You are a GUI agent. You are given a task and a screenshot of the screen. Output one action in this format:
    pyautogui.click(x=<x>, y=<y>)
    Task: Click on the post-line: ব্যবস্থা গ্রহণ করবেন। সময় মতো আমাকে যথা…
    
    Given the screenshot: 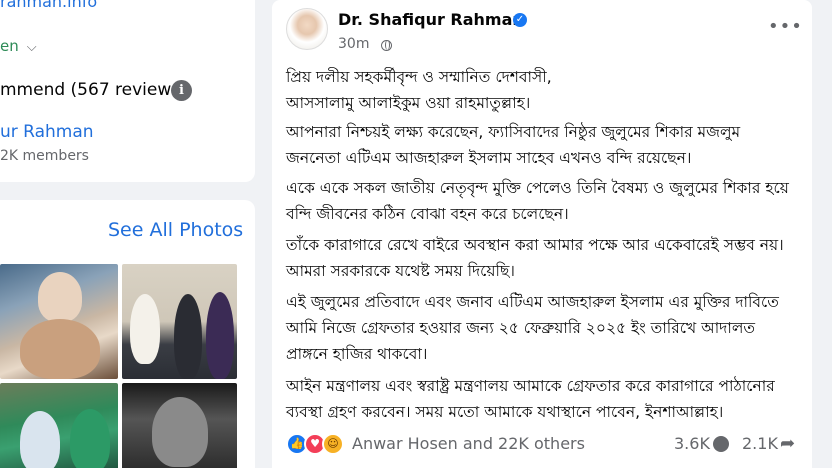 What is the action you would take?
    pyautogui.click(x=505, y=412)
    